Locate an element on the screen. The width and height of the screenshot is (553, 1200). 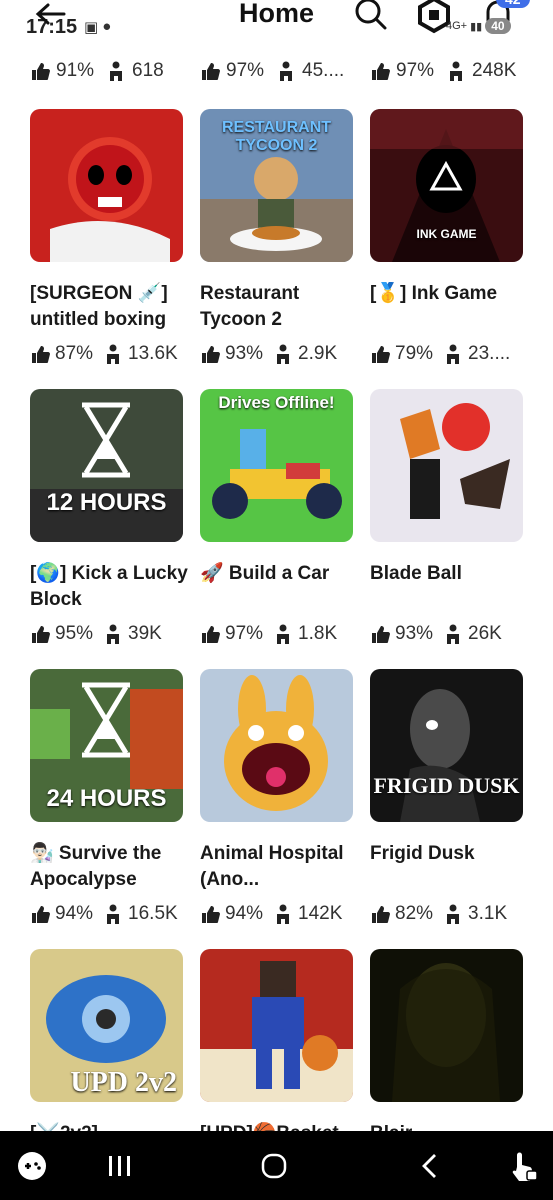
rating-stat: 91% is located at coordinates (62, 71).